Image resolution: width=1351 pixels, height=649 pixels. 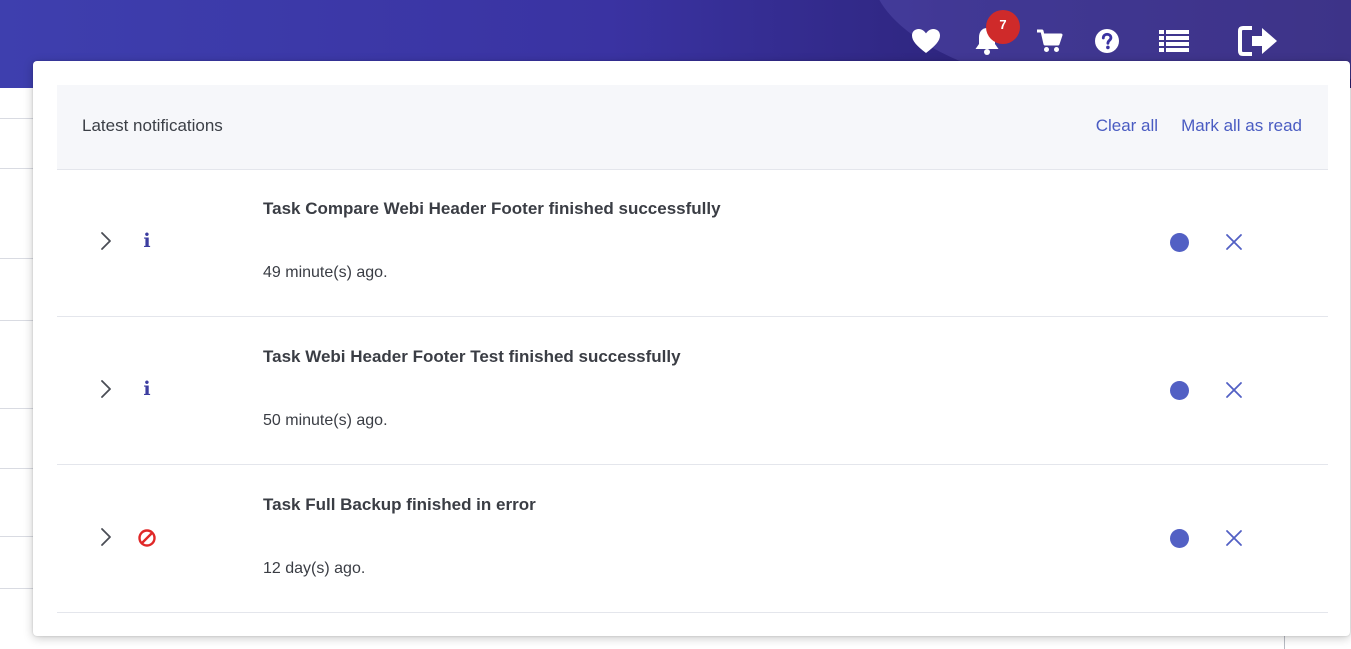 I want to click on notification-count-badge: 7, so click(x=1003, y=27).